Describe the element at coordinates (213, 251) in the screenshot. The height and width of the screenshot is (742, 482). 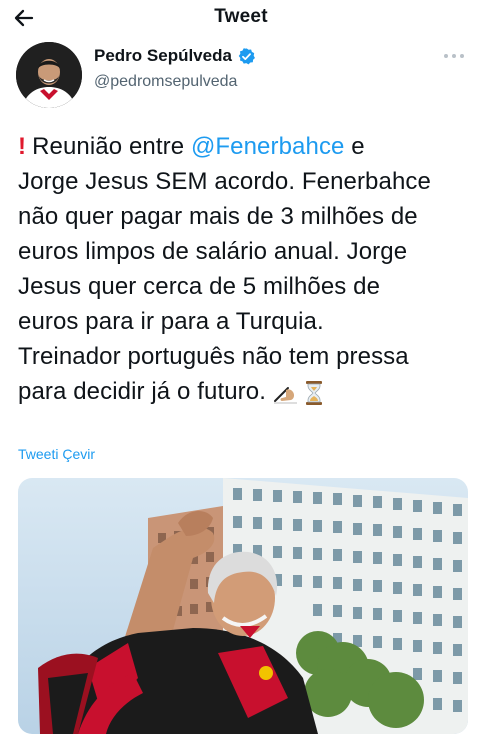
I see `tweet-line: euros limpos de salário anual. Jorge` at that location.